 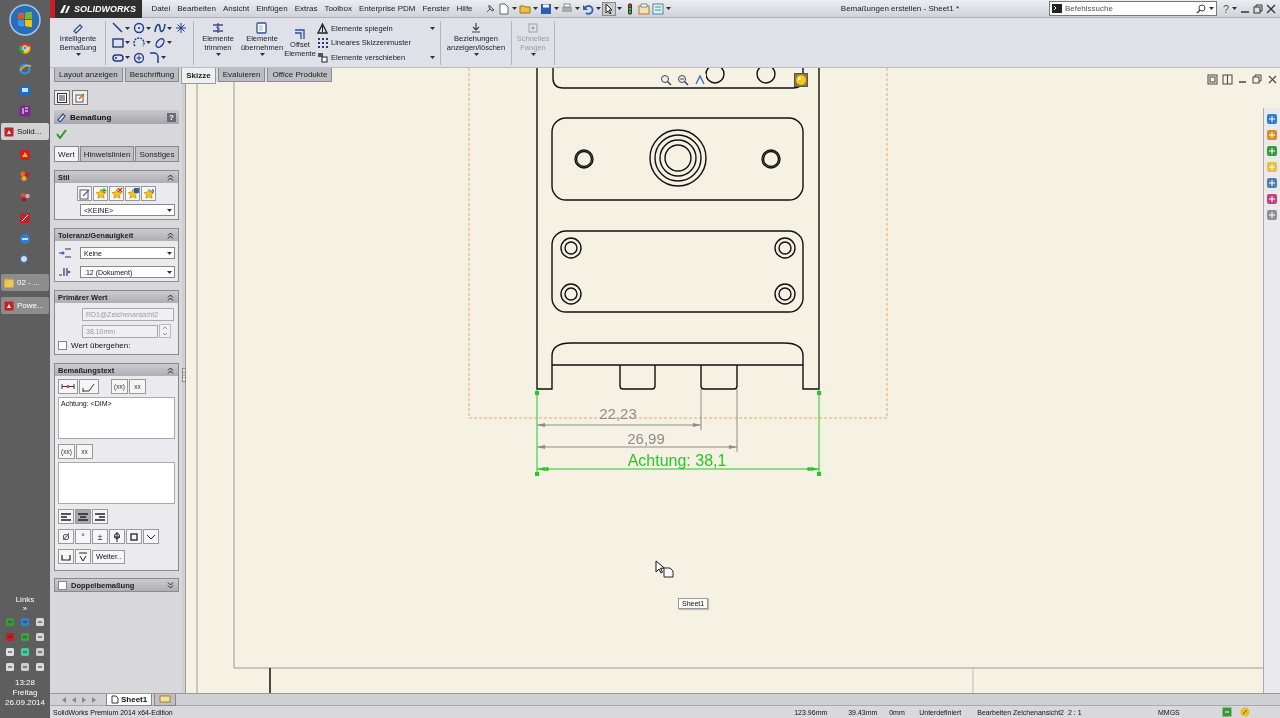 What do you see at coordinates (181, 28) in the screenshot?
I see `point-icon` at bounding box center [181, 28].